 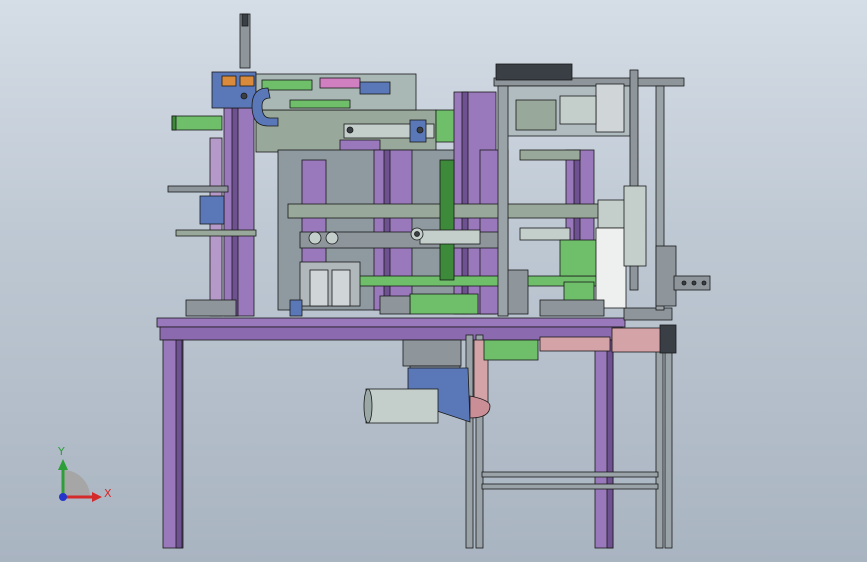 I want to click on table-top-plate, so click(x=391, y=322).